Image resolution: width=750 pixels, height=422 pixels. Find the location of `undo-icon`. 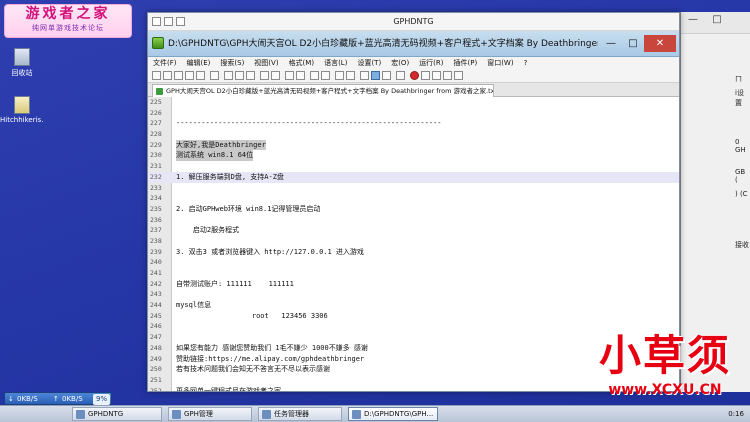

undo-icon is located at coordinates (264, 75).